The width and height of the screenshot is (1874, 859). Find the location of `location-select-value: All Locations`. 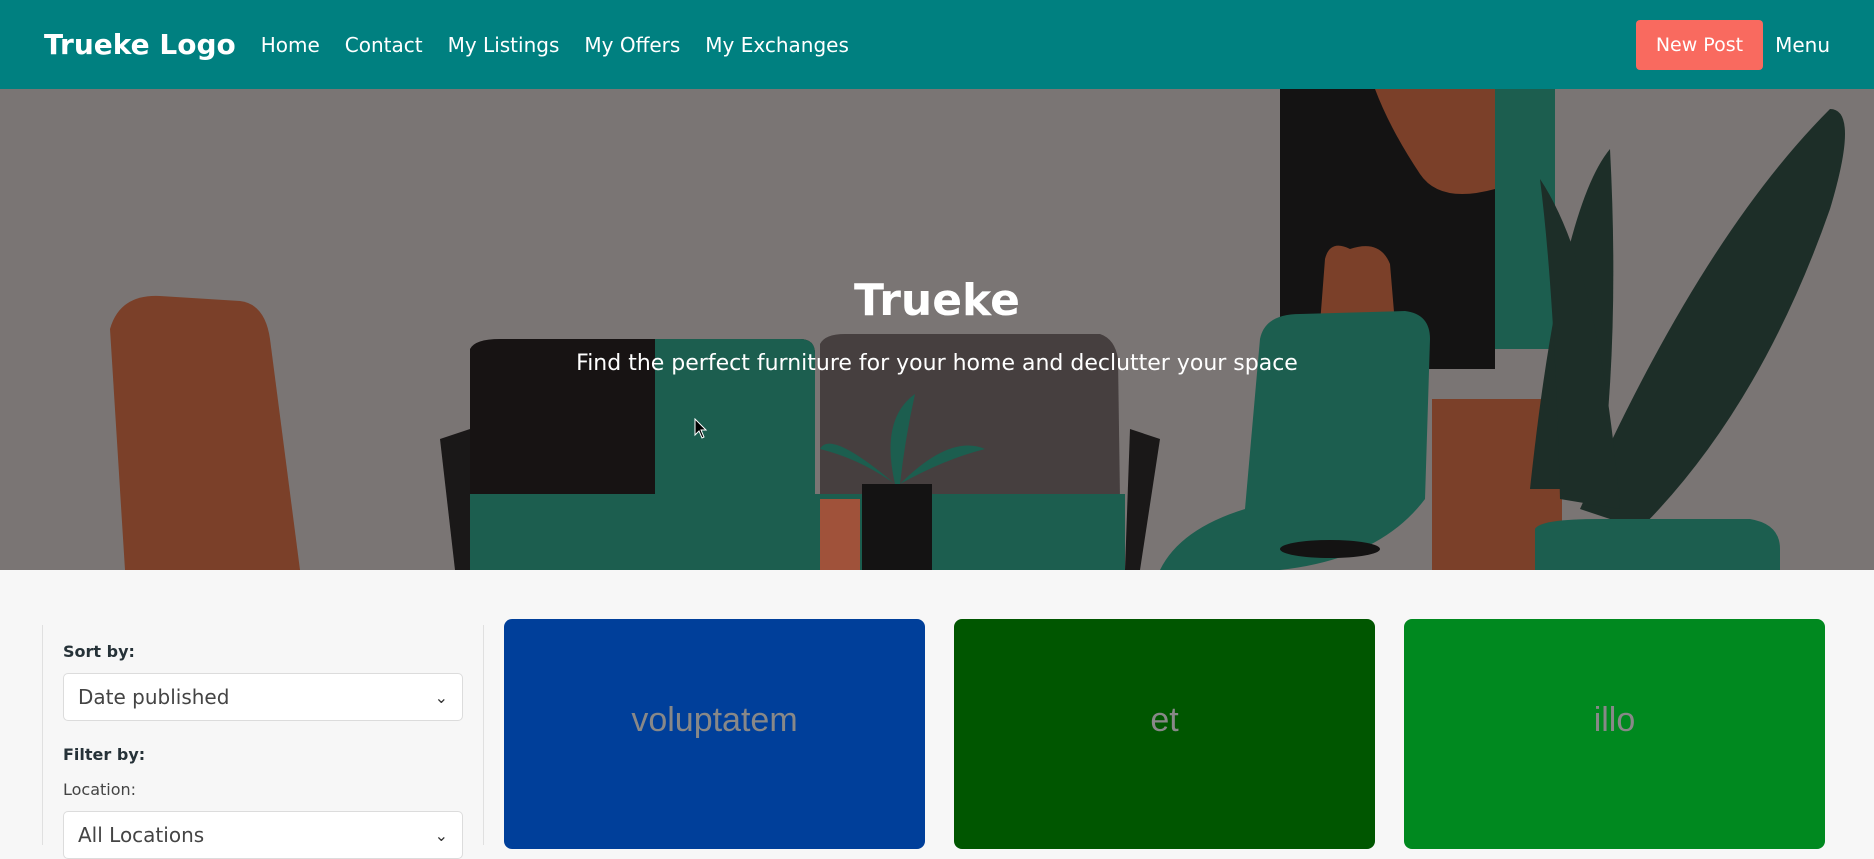

location-select-value: All Locations is located at coordinates (141, 835).